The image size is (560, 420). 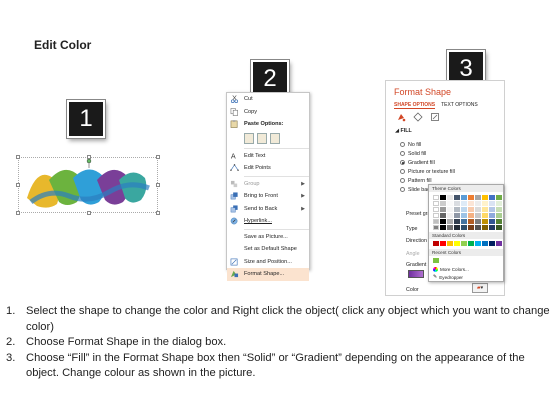 I want to click on eyedropper-item: ✎ Eyedropper, so click(x=448, y=277).